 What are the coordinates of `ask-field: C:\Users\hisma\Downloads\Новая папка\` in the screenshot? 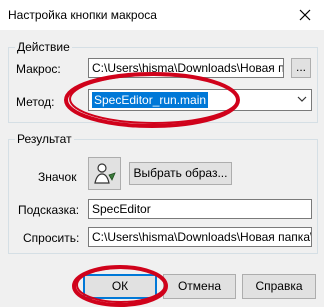 It's located at (200, 237).